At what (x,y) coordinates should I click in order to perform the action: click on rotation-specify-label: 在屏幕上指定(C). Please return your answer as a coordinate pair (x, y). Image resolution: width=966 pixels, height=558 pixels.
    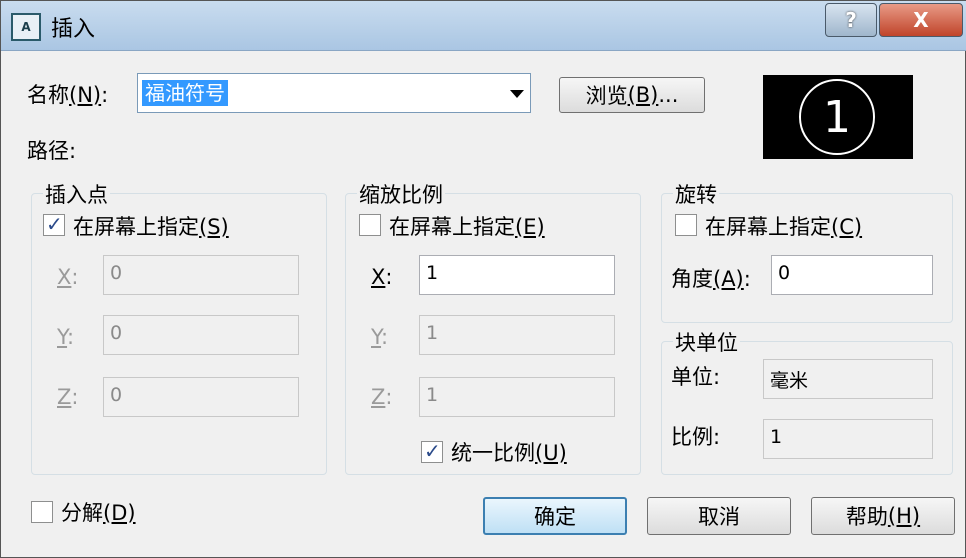
    Looking at the image, I should click on (783, 226).